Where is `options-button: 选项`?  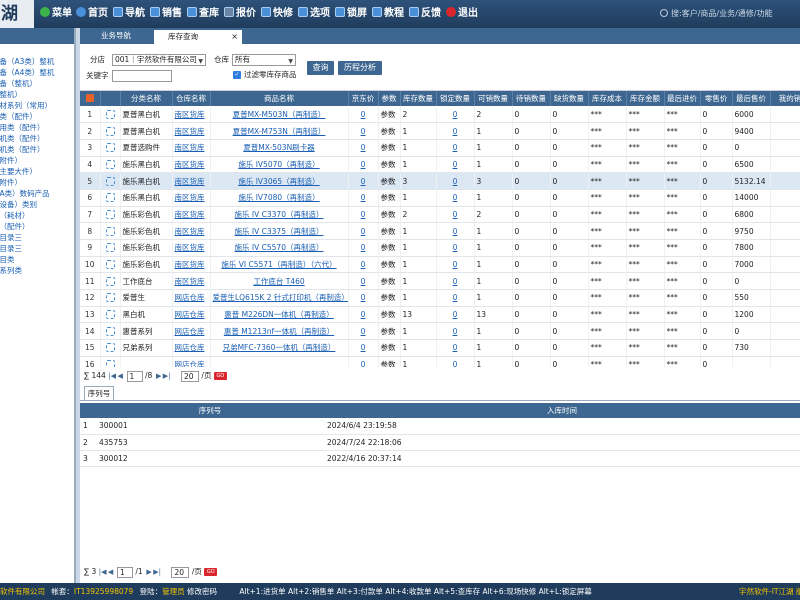 options-button: 选项 is located at coordinates (314, 14).